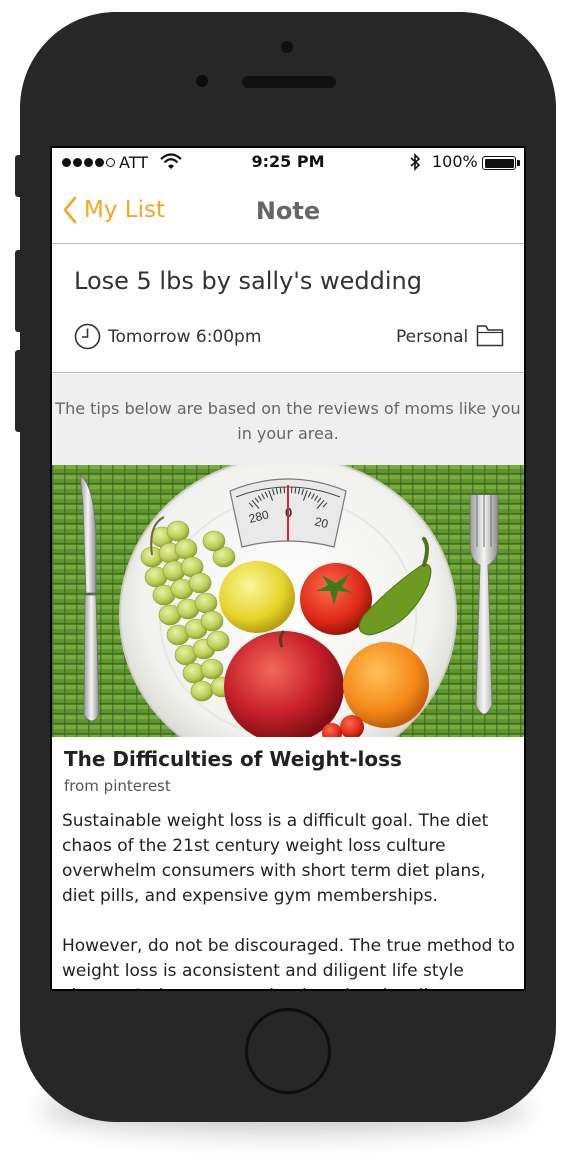 The width and height of the screenshot is (570, 1159). What do you see at coordinates (288, 164) in the screenshot?
I see `status-bar: ATT 9:25 PM 100%` at bounding box center [288, 164].